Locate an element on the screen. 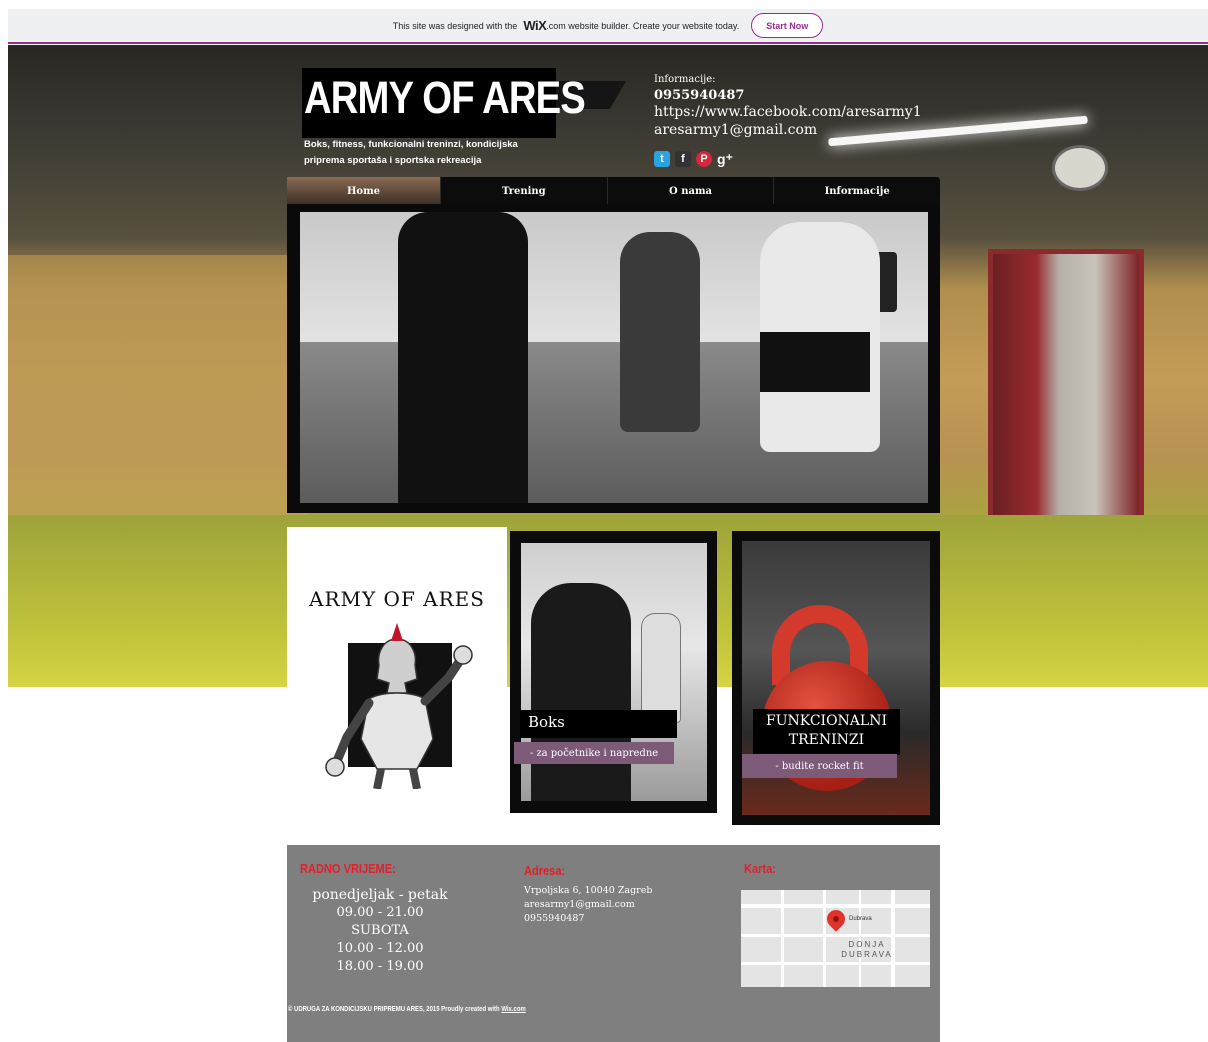  email-link: aresarmy1@gmail.com is located at coordinates (788, 130).